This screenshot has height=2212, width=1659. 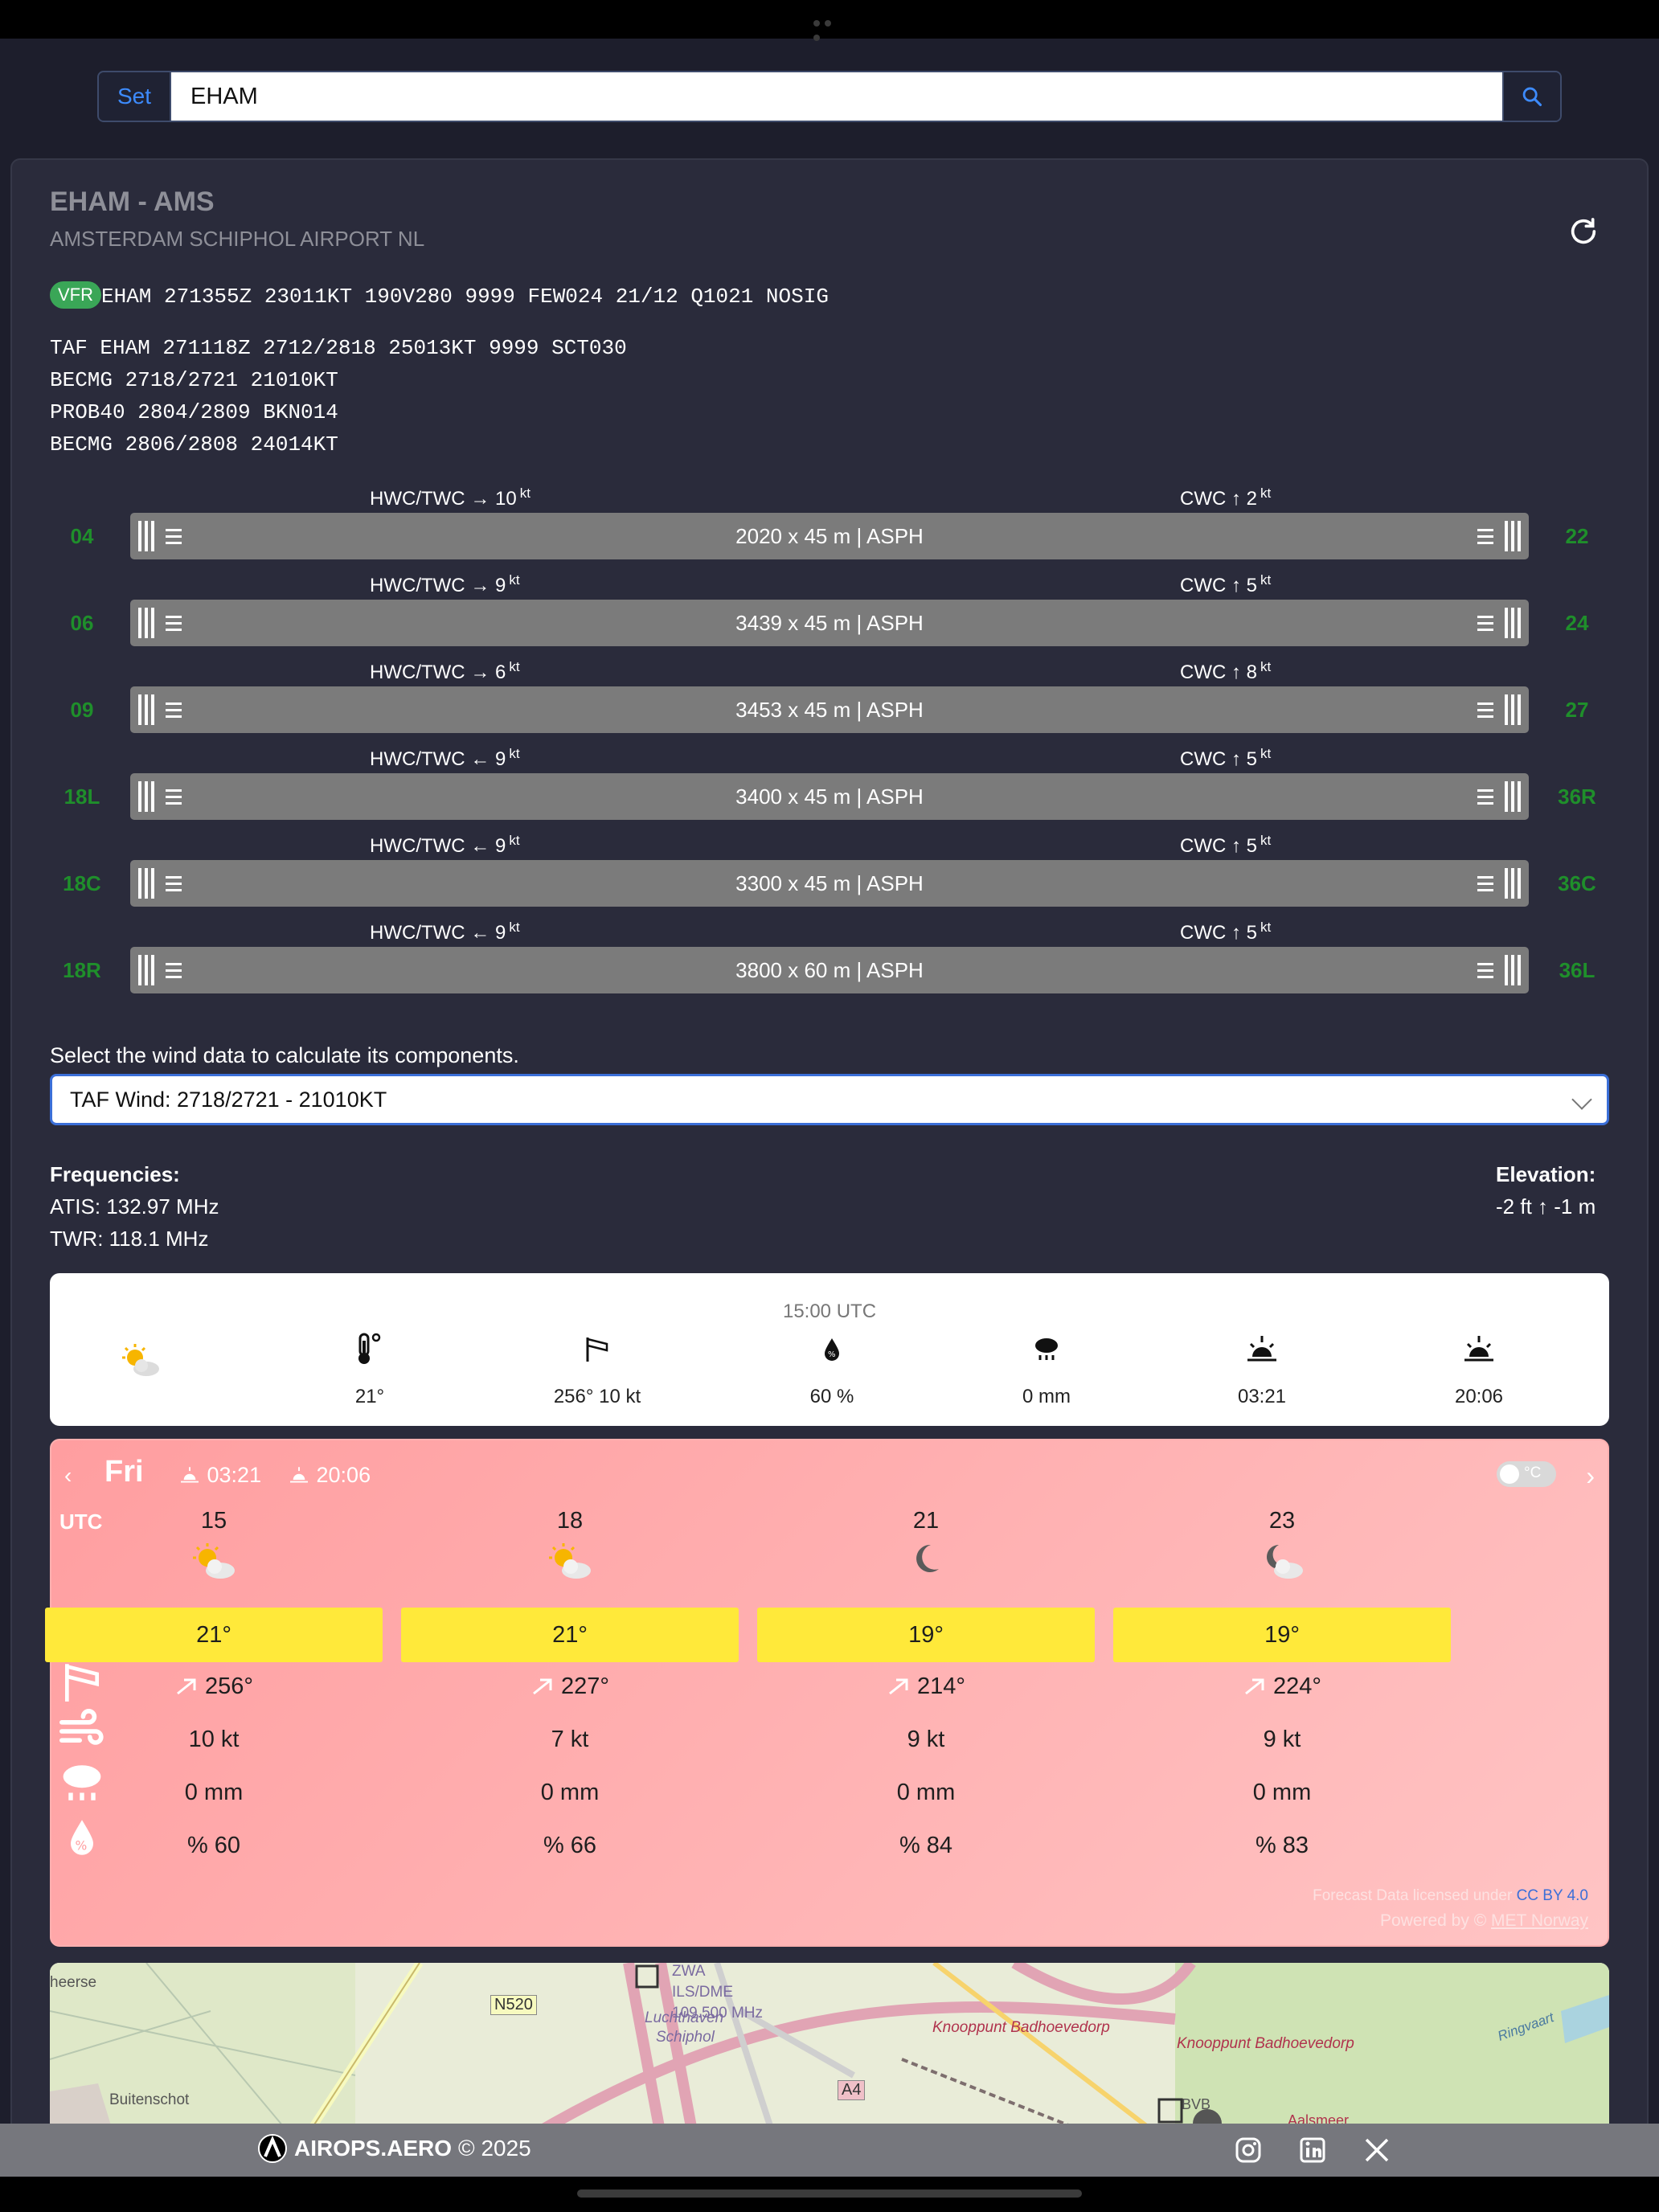 What do you see at coordinates (1577, 970) in the screenshot?
I see `runway-threshold-right: 36L` at bounding box center [1577, 970].